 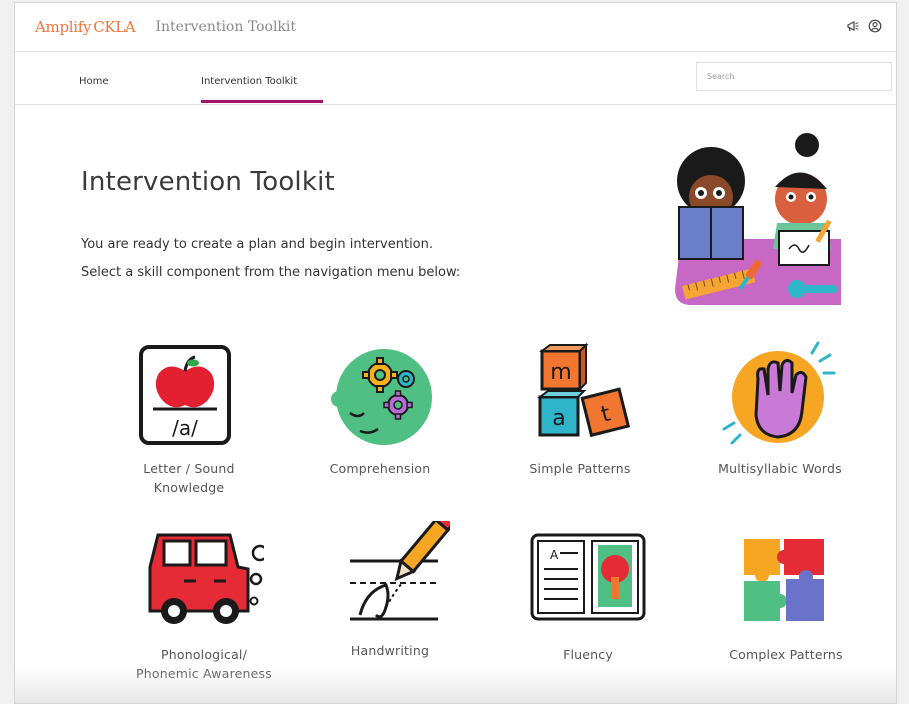 What do you see at coordinates (784, 580) in the screenshot?
I see `puzzle-pieces-icon` at bounding box center [784, 580].